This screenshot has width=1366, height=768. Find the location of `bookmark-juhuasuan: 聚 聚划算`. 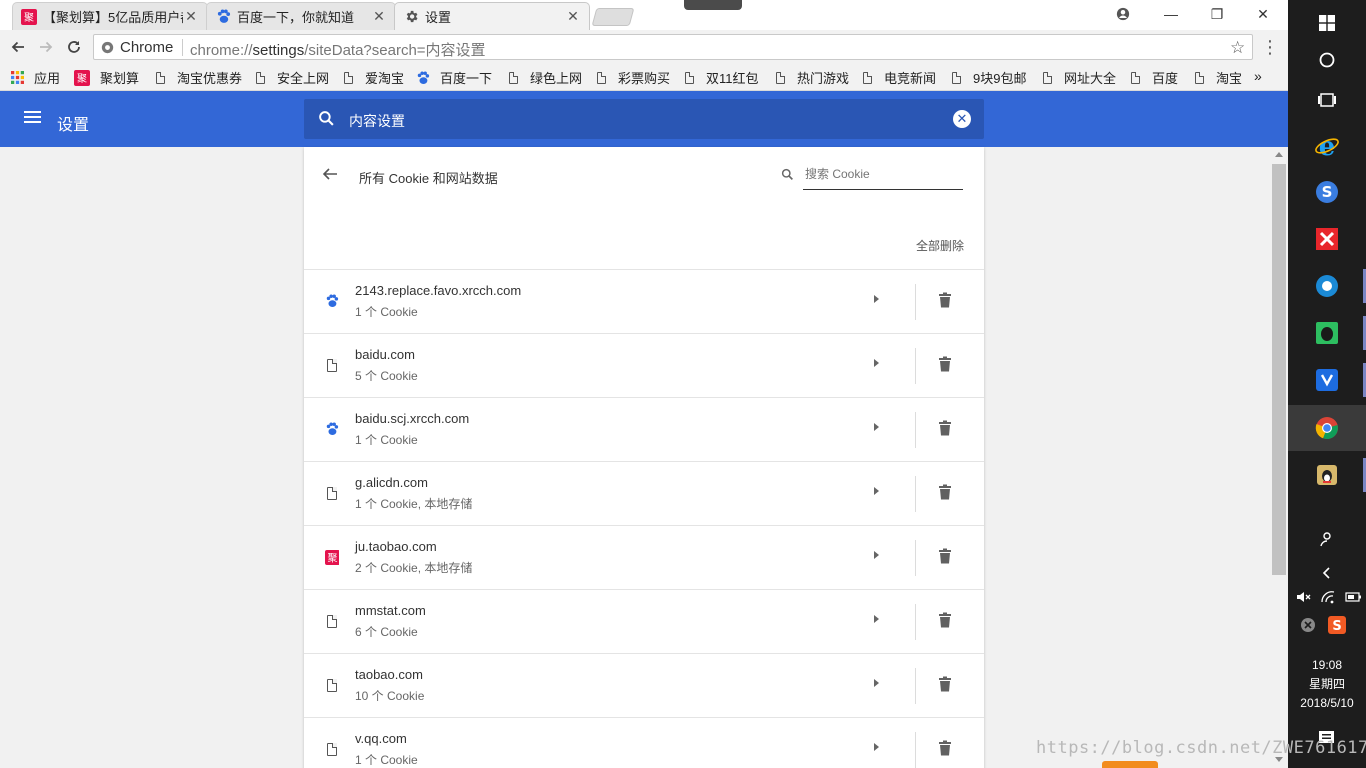

bookmark-juhuasuan: 聚 聚划算 is located at coordinates (106, 77).